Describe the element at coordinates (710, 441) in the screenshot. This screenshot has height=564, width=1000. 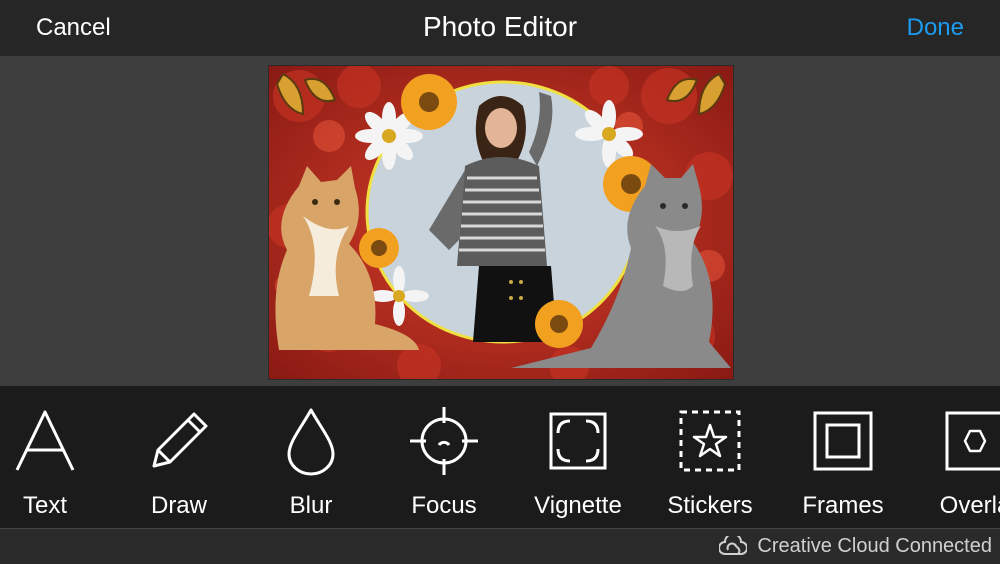
I see `star-sticker-icon` at that location.